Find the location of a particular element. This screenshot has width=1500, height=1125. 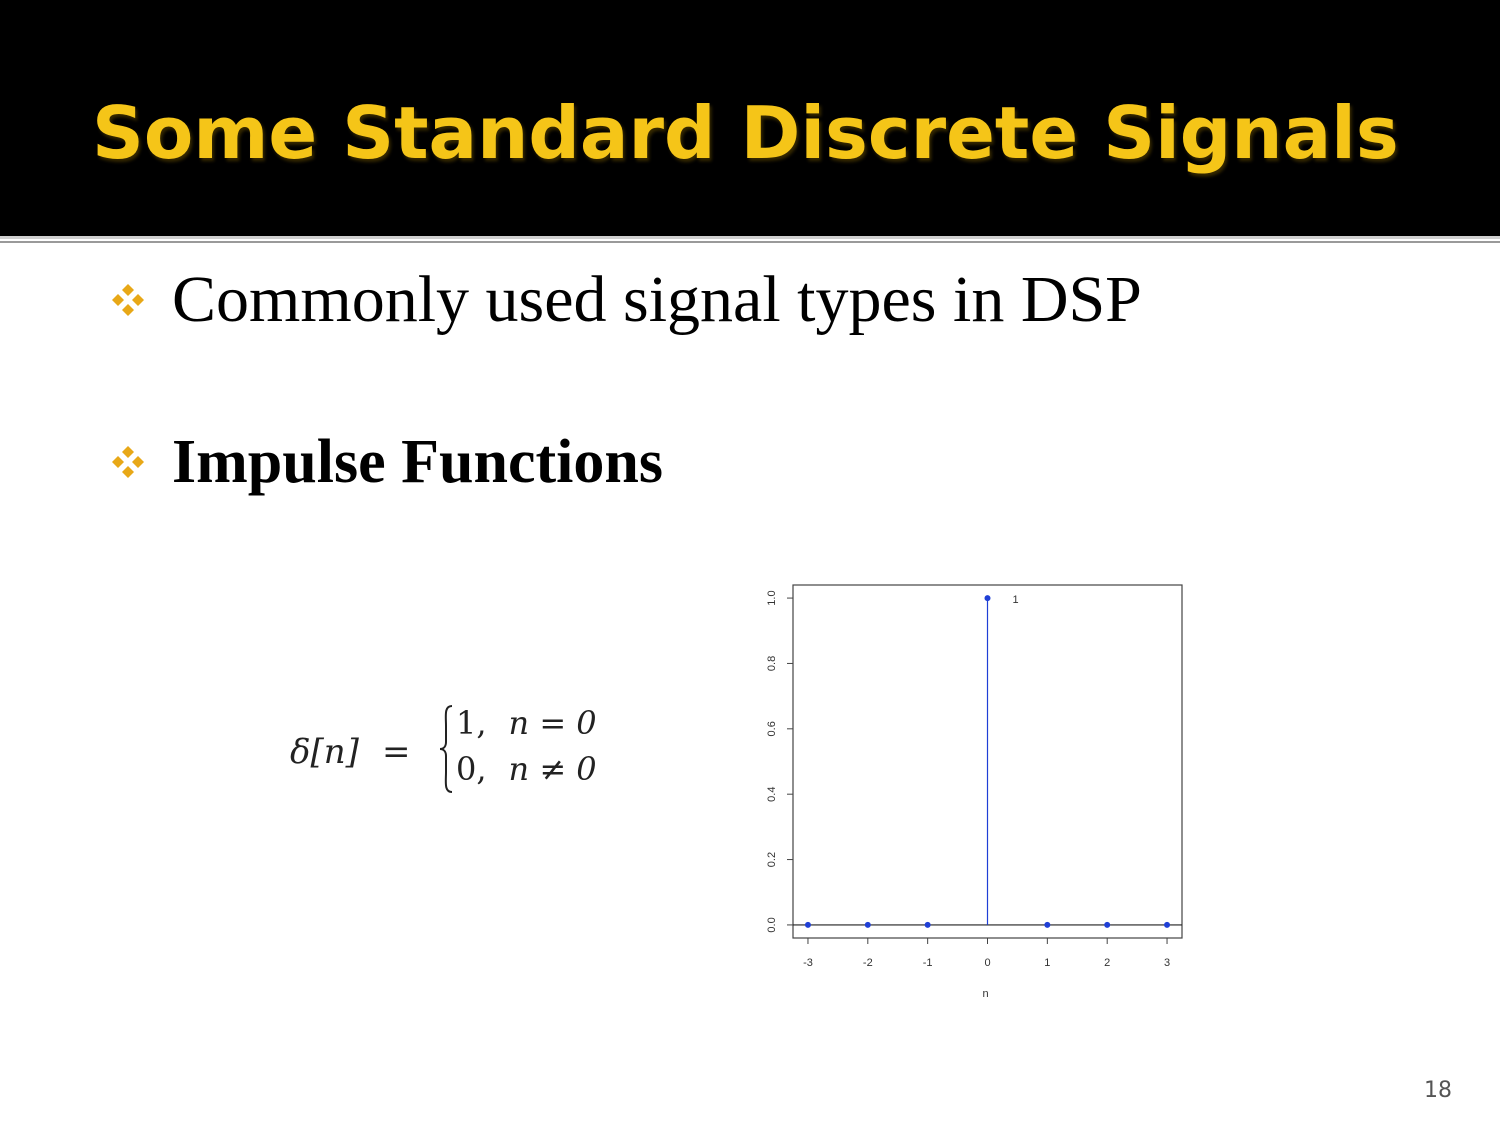

y-tick-label: 0.6 is located at coordinates (772, 728).